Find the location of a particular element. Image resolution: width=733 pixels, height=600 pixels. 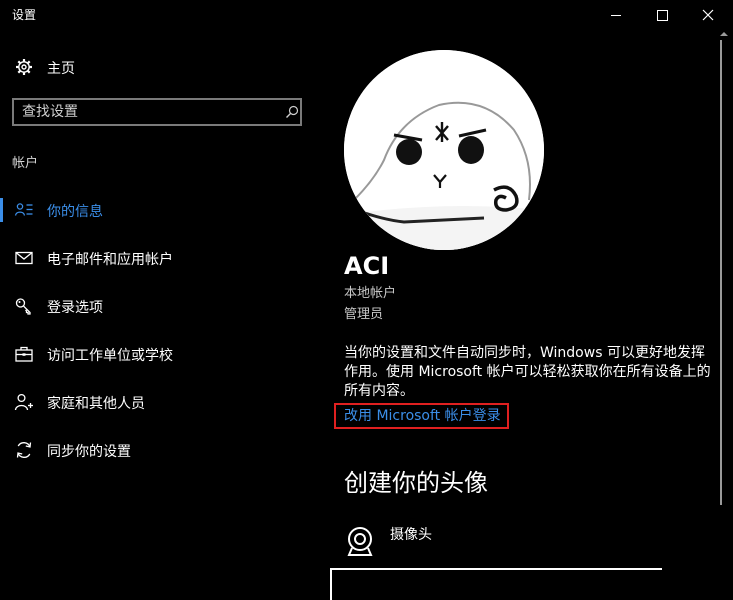

search-box is located at coordinates (157, 112).